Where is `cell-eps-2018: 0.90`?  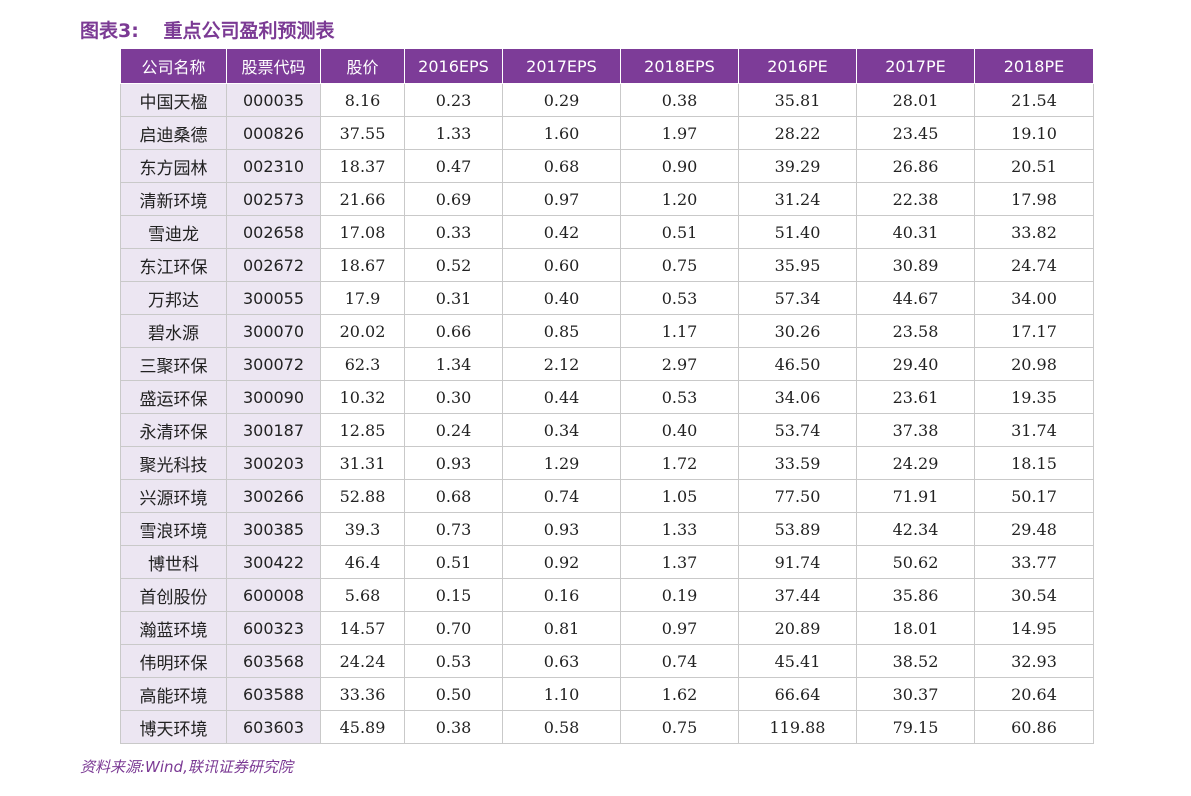 cell-eps-2018: 0.90 is located at coordinates (679, 166).